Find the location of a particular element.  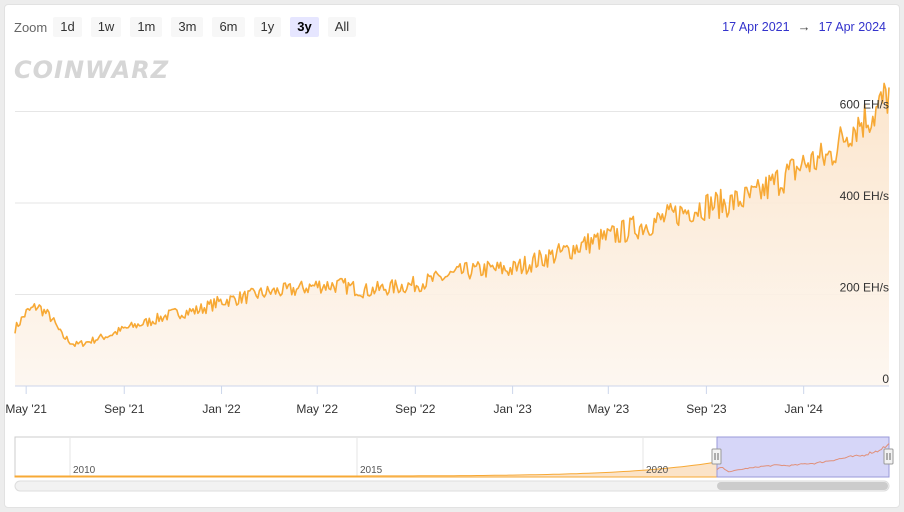

x-tick-label: Jan '23 is located at coordinates (512, 409).